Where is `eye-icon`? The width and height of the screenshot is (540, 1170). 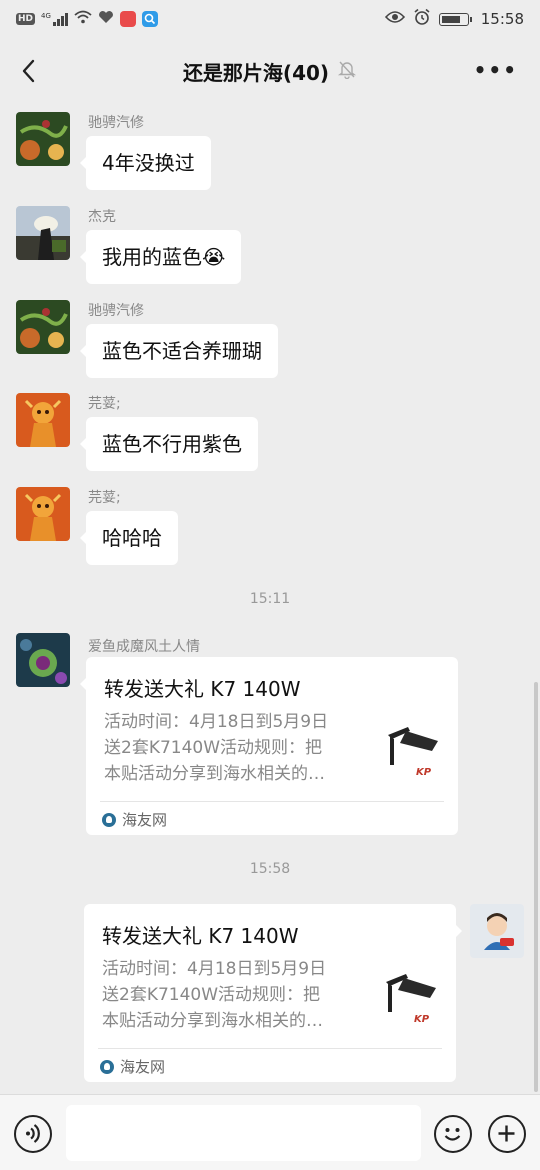 eye-icon is located at coordinates (394, 19).